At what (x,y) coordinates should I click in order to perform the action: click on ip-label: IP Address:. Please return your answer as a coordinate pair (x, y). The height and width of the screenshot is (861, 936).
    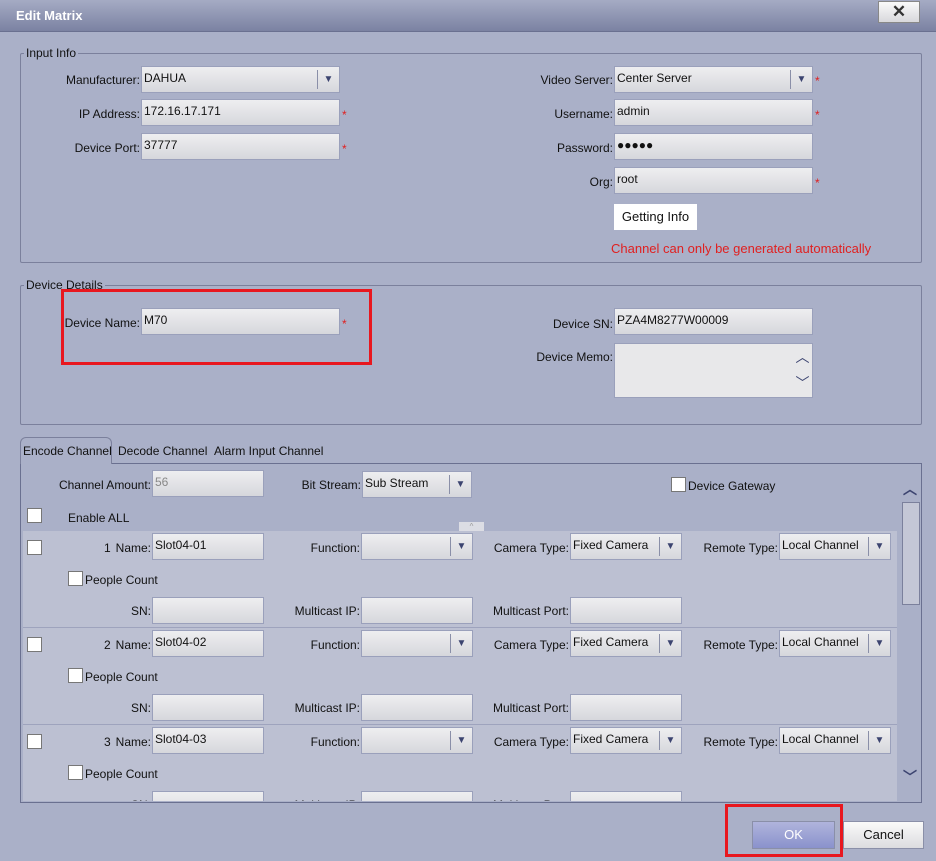
    Looking at the image, I should click on (109, 114).